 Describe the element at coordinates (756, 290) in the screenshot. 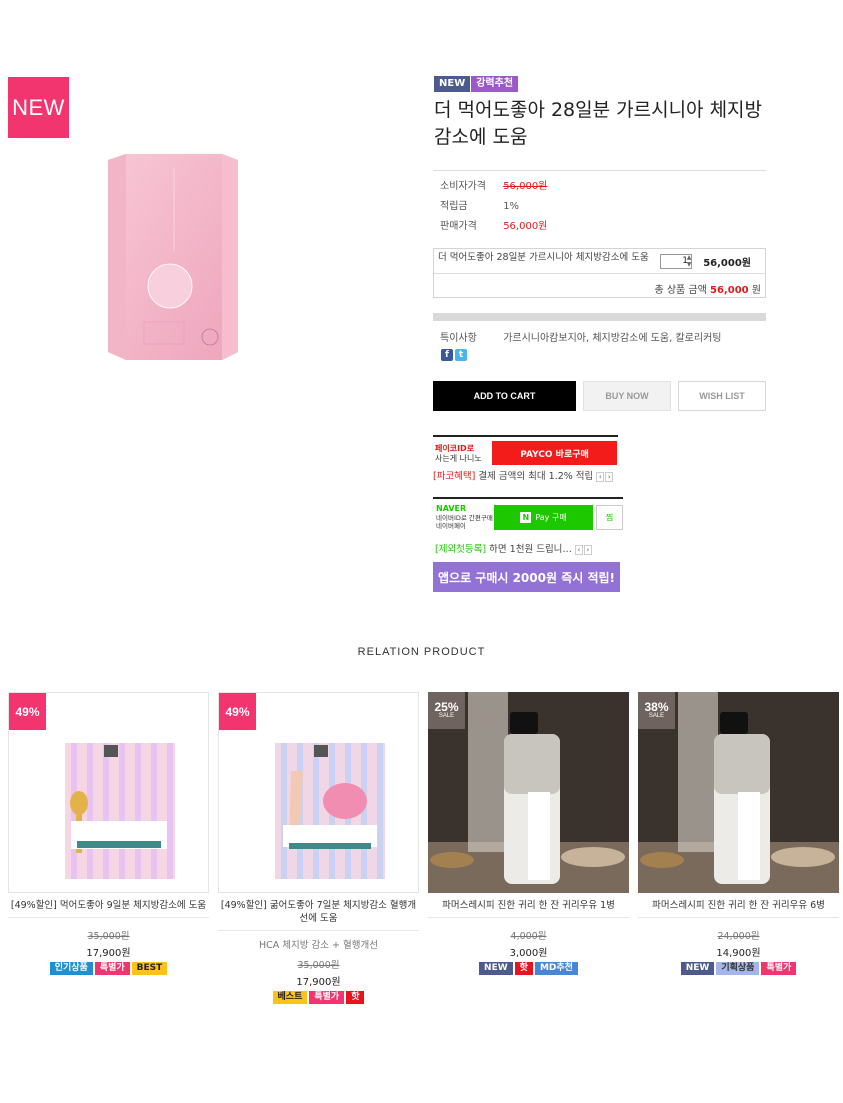

I see `total-unit: 원` at that location.